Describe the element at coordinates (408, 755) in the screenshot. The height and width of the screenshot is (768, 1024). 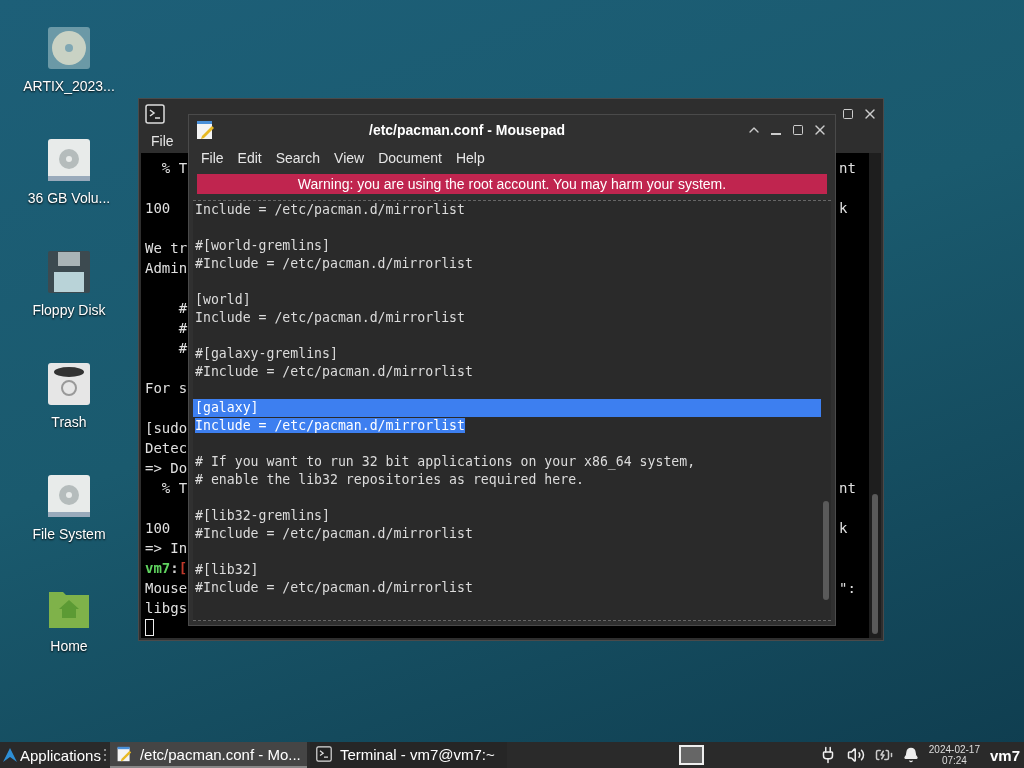
I see `taskbar-button: Terminal - vm7@vm7:~` at that location.